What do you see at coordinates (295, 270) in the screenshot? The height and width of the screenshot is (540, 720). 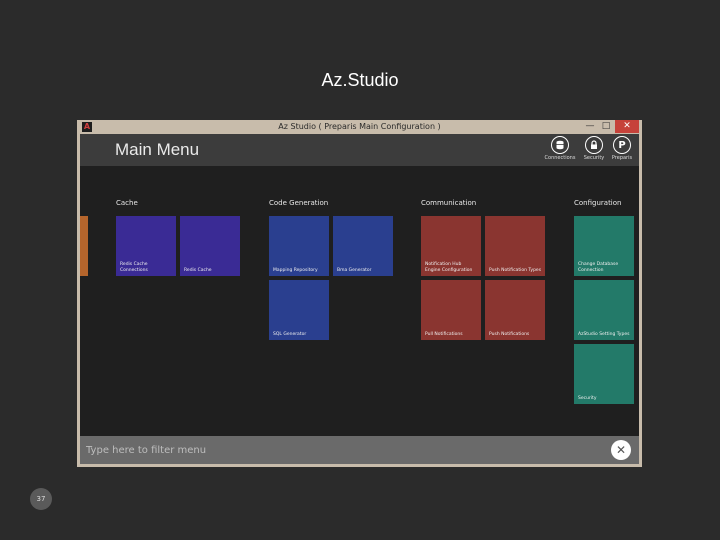 I see `tile-label: Mapping Repository` at bounding box center [295, 270].